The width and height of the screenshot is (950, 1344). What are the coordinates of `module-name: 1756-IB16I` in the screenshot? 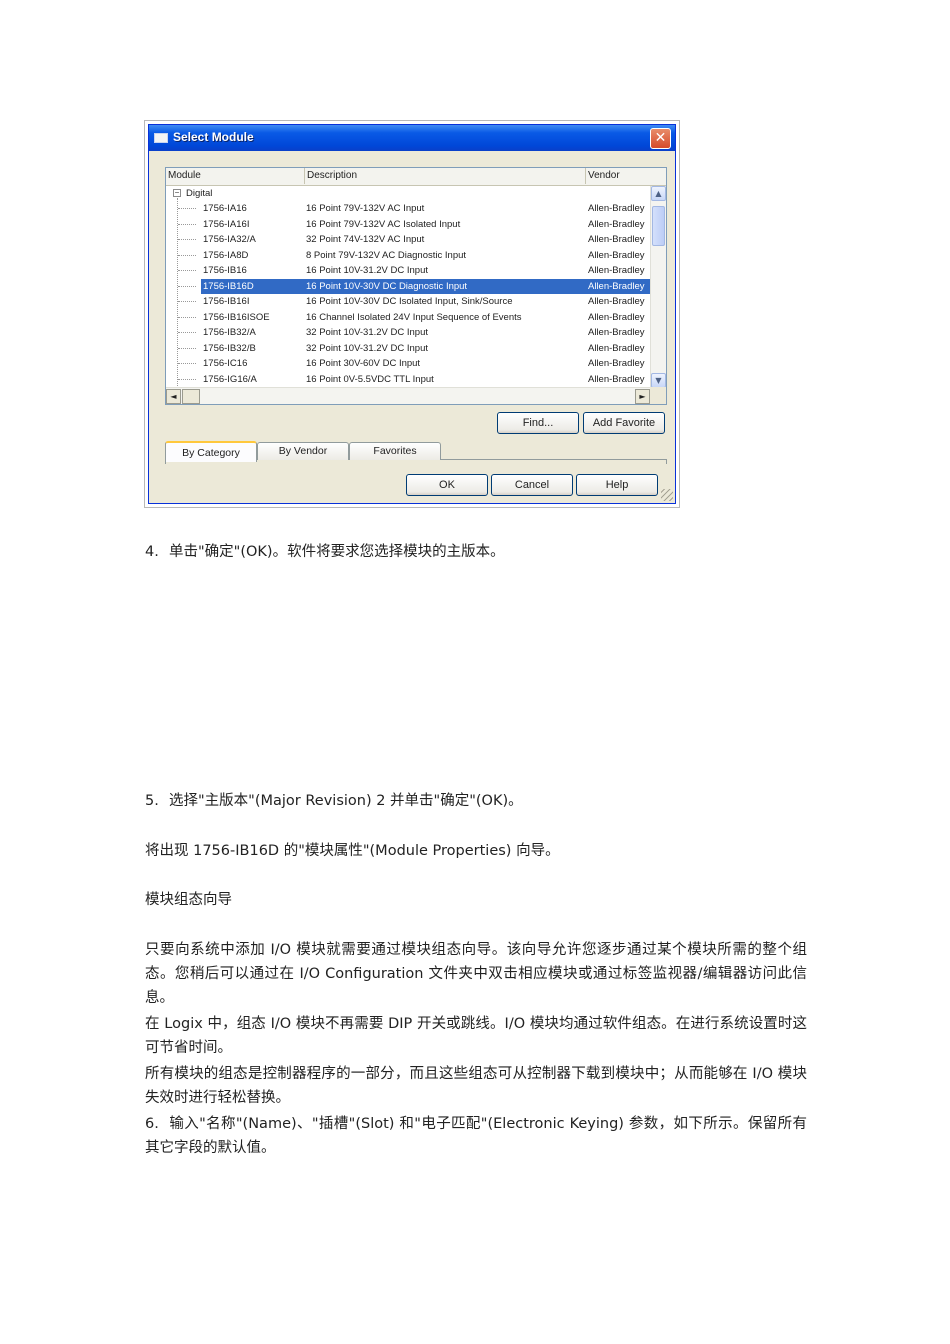 It's located at (226, 301).